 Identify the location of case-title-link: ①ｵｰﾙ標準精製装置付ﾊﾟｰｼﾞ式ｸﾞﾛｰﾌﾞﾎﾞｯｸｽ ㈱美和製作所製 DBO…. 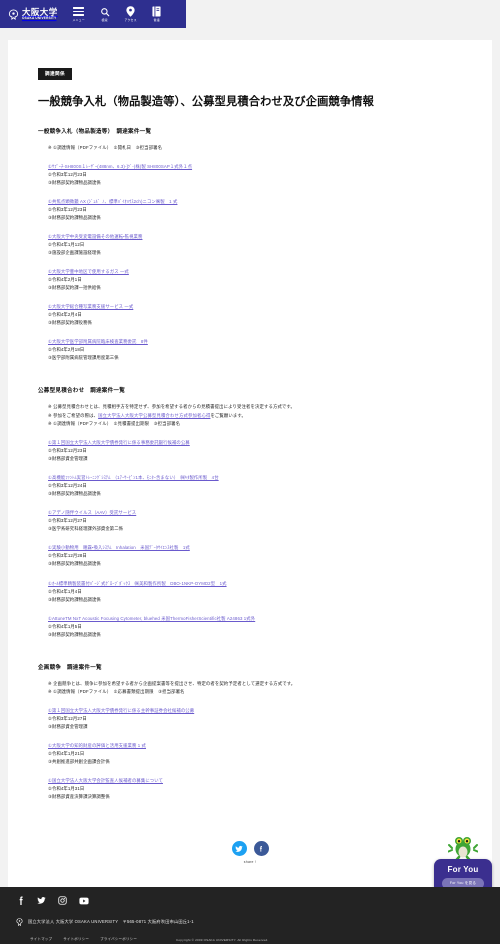
(137, 583).